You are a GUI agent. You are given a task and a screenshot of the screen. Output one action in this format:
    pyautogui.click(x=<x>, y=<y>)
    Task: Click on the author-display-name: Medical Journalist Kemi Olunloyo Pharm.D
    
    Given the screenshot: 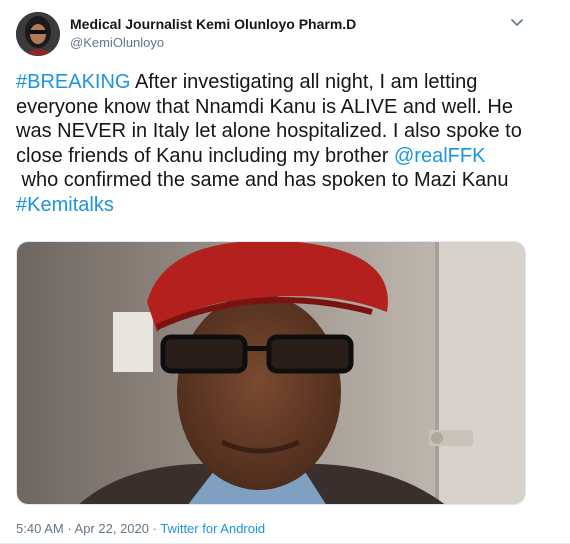 What is the action you would take?
    pyautogui.click(x=213, y=24)
    